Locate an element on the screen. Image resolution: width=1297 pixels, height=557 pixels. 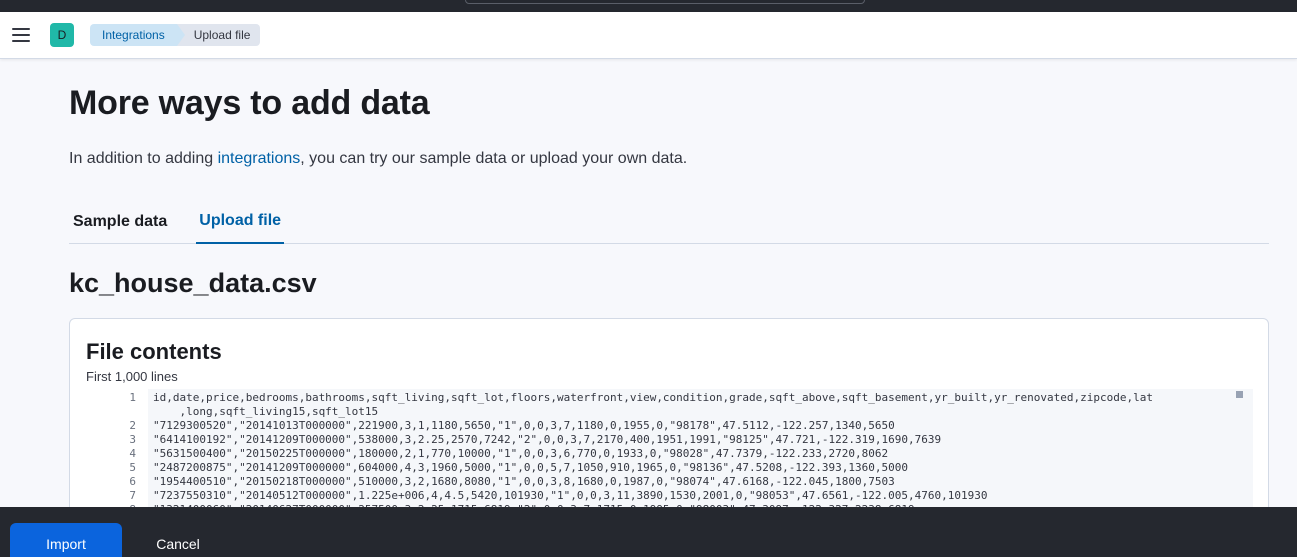
file-name-title: kc_house_data.csv is located at coordinates (193, 283).